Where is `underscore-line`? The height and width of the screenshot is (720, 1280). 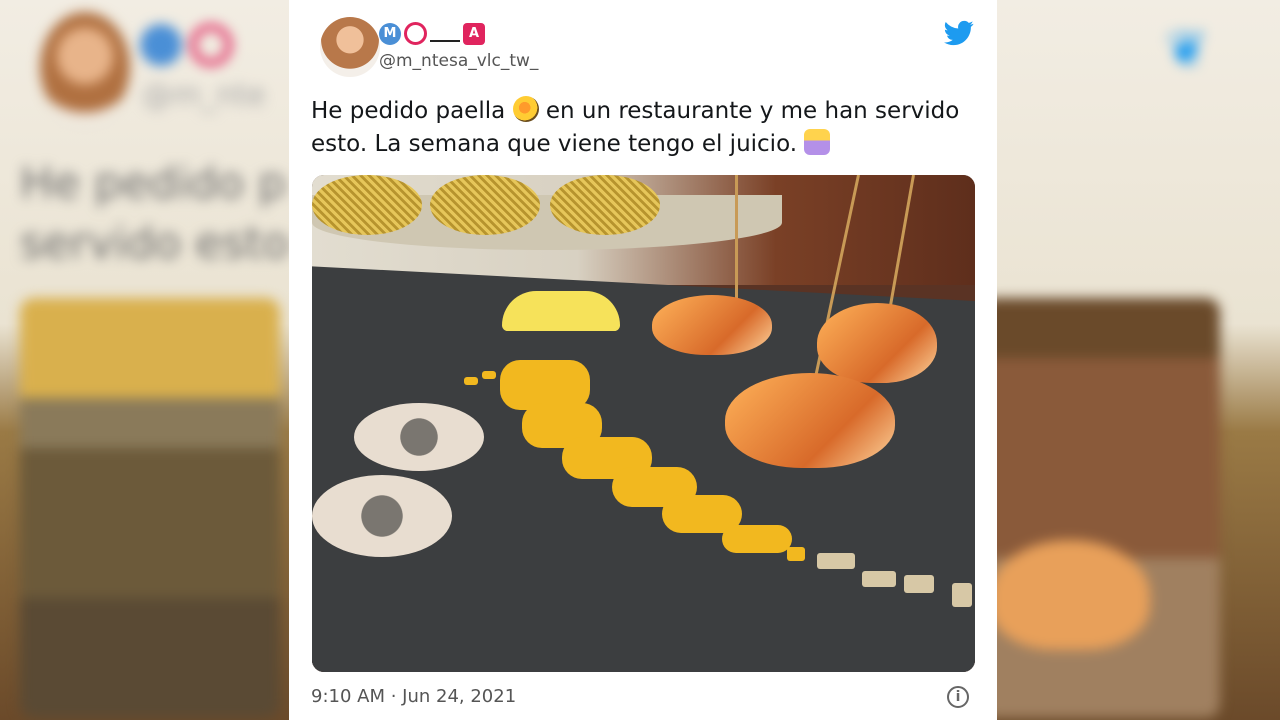
underscore-line is located at coordinates (445, 40).